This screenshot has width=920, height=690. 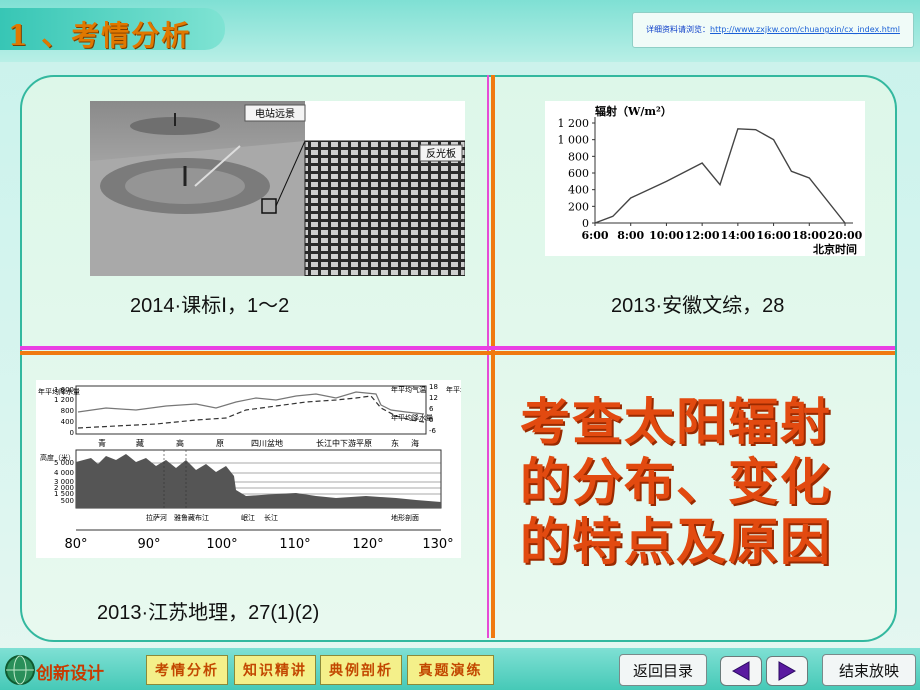 I want to click on lt-tick: 1 600, so click(x=64, y=390).